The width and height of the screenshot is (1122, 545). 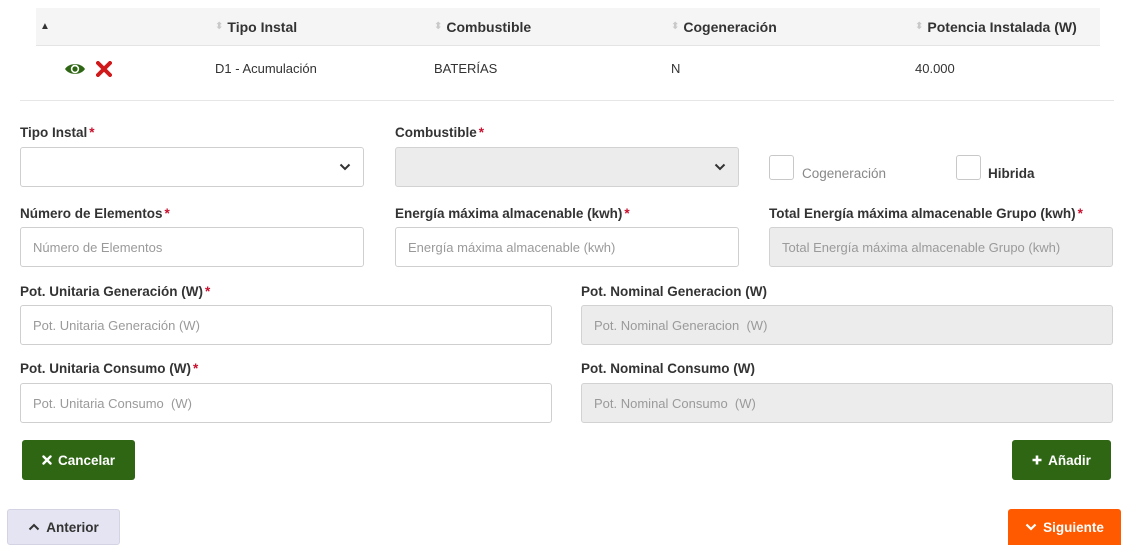 What do you see at coordinates (72, 527) in the screenshot?
I see `previous-button-label: Anterior` at bounding box center [72, 527].